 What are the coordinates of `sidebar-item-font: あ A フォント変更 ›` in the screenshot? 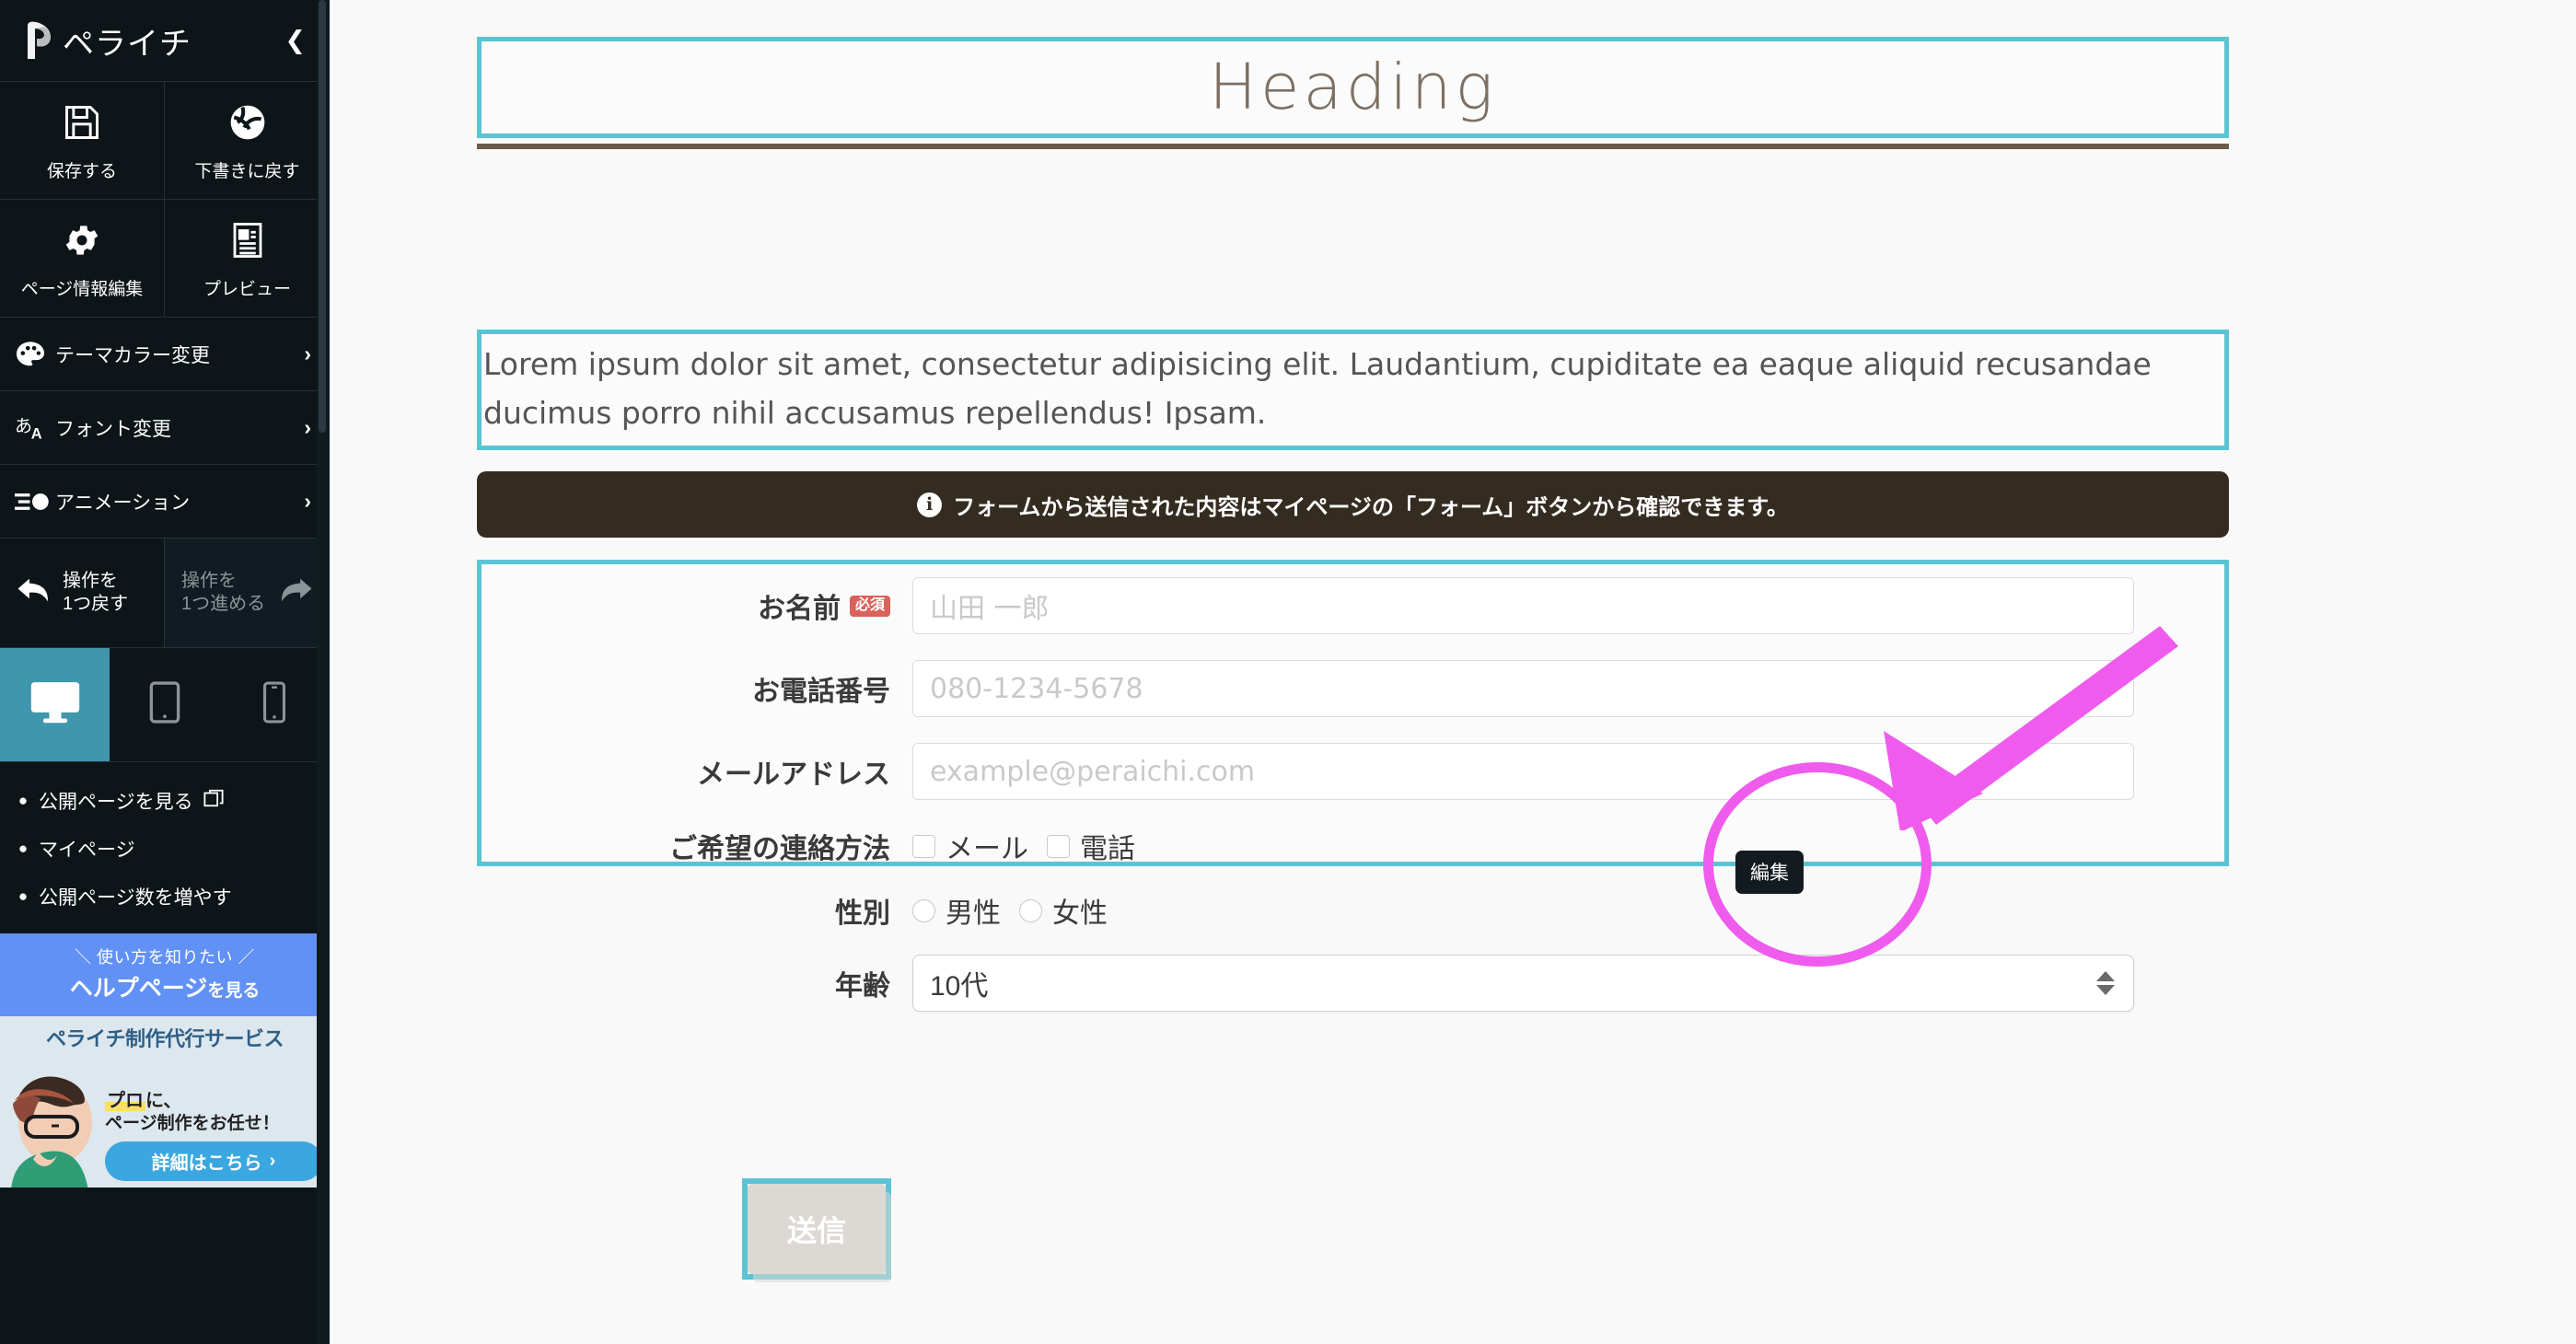 It's located at (165, 427).